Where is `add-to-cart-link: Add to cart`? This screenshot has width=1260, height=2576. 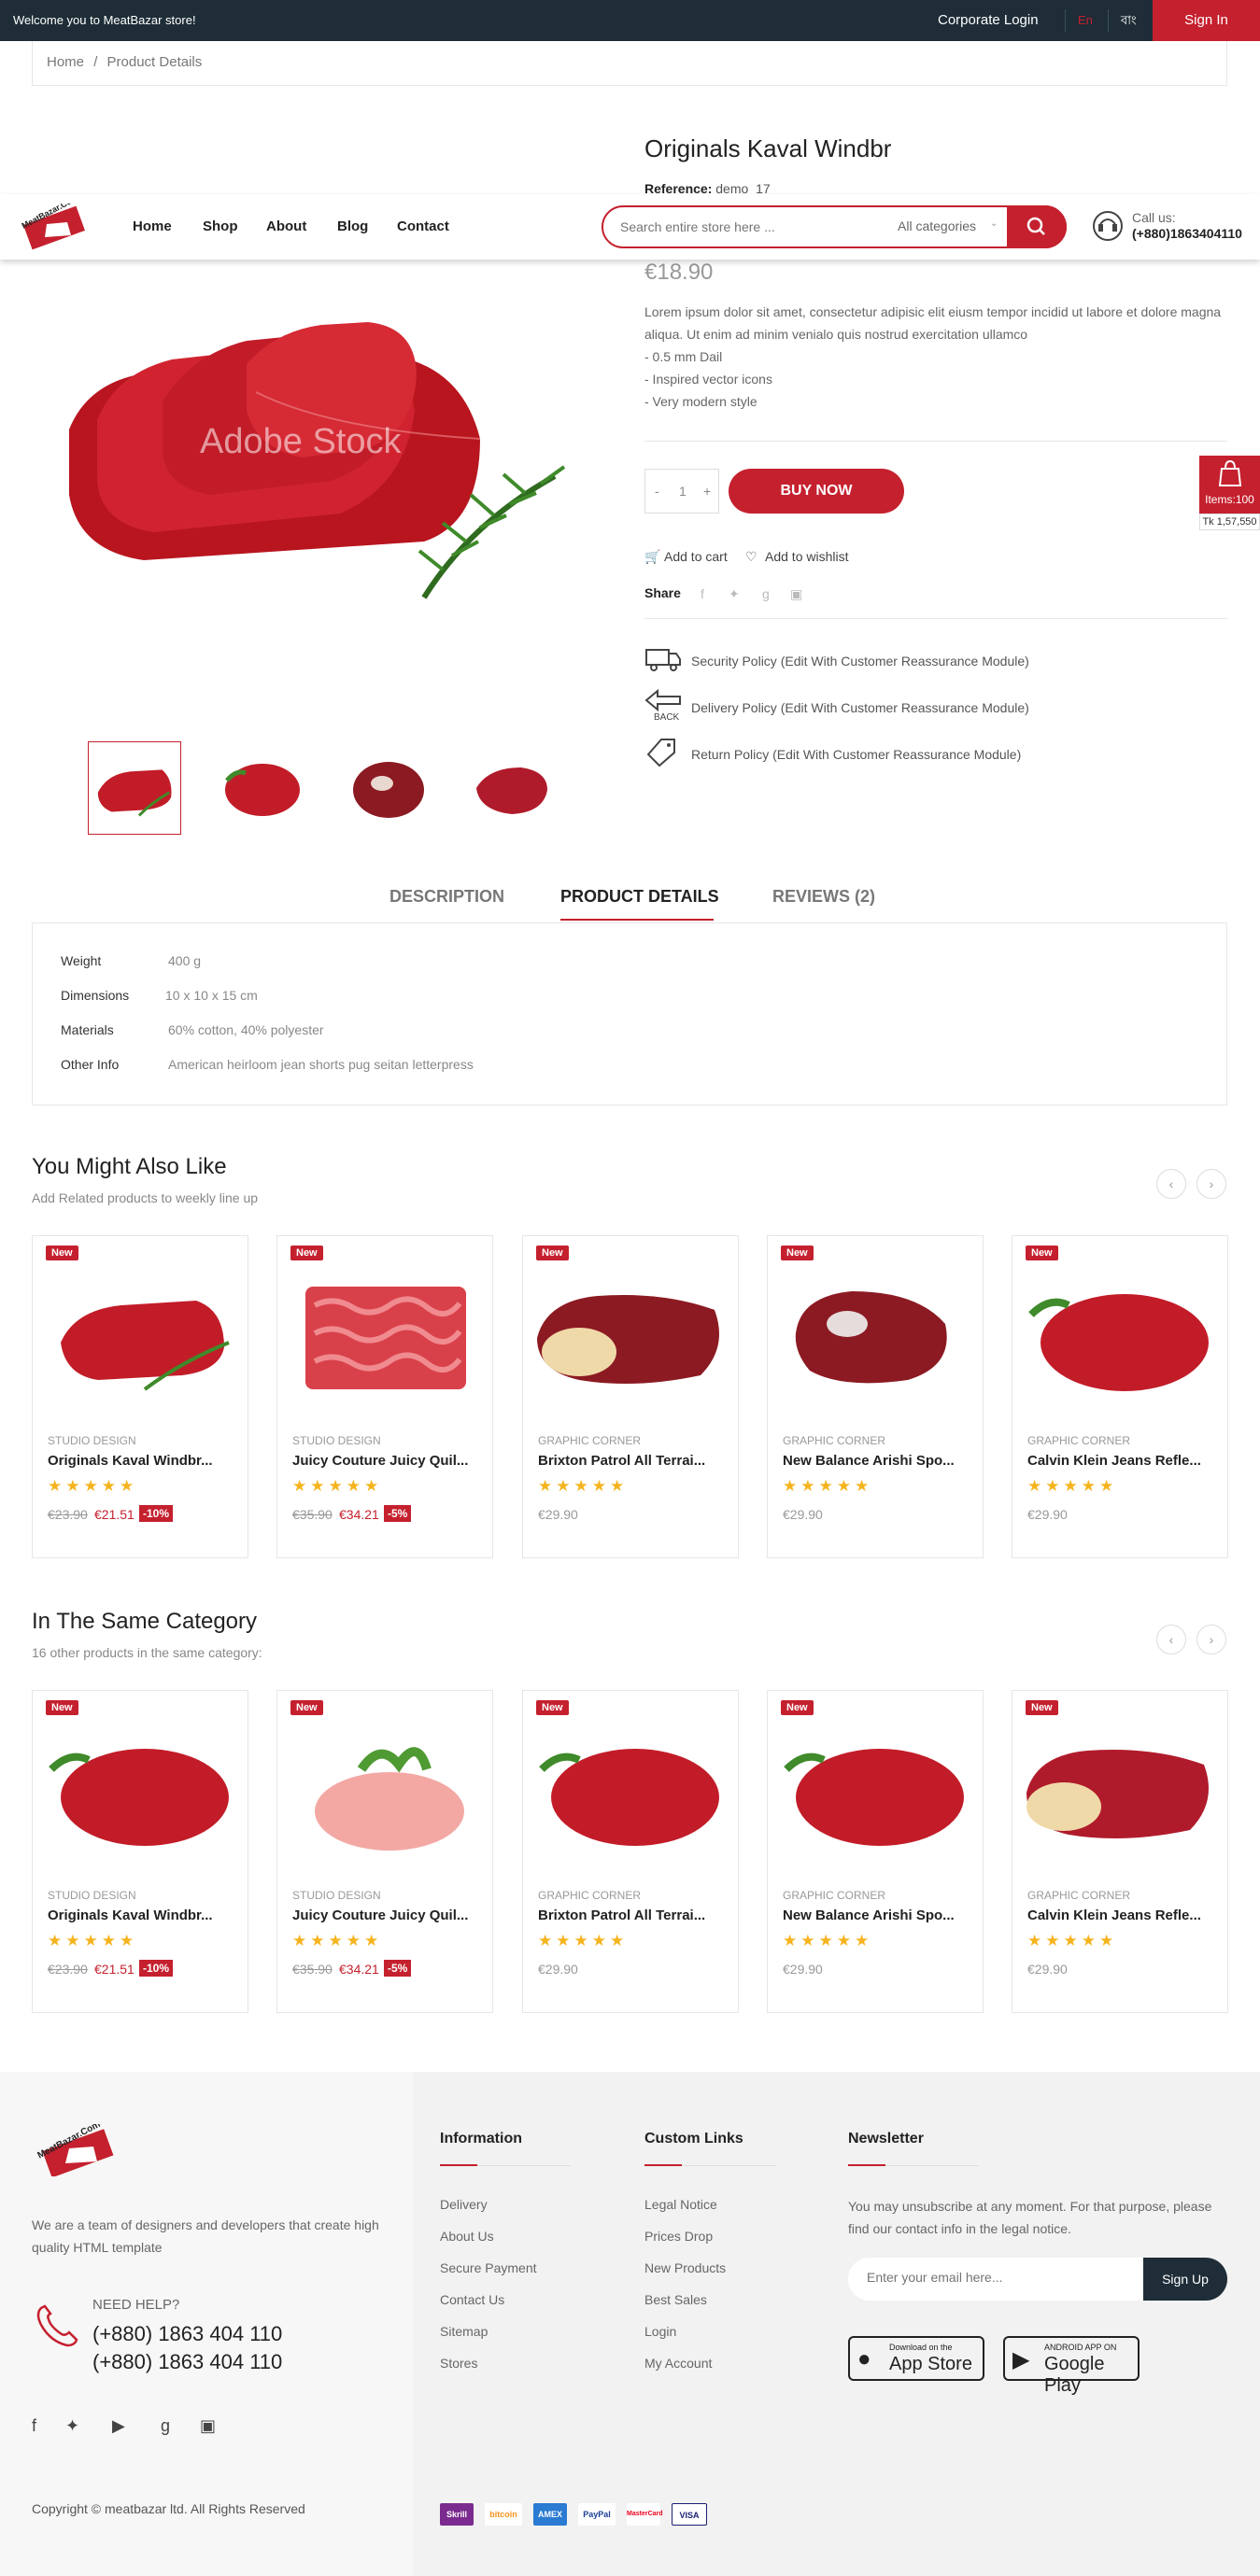 add-to-cart-link: Add to cart is located at coordinates (696, 556).